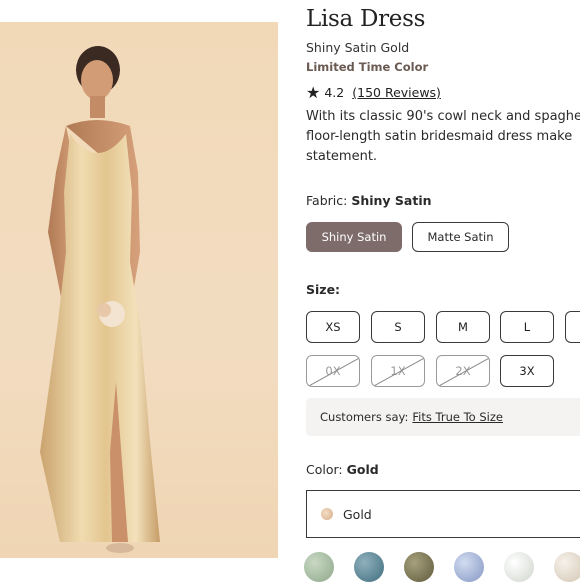  I want to click on size-option-1x: 1X, so click(398, 371).